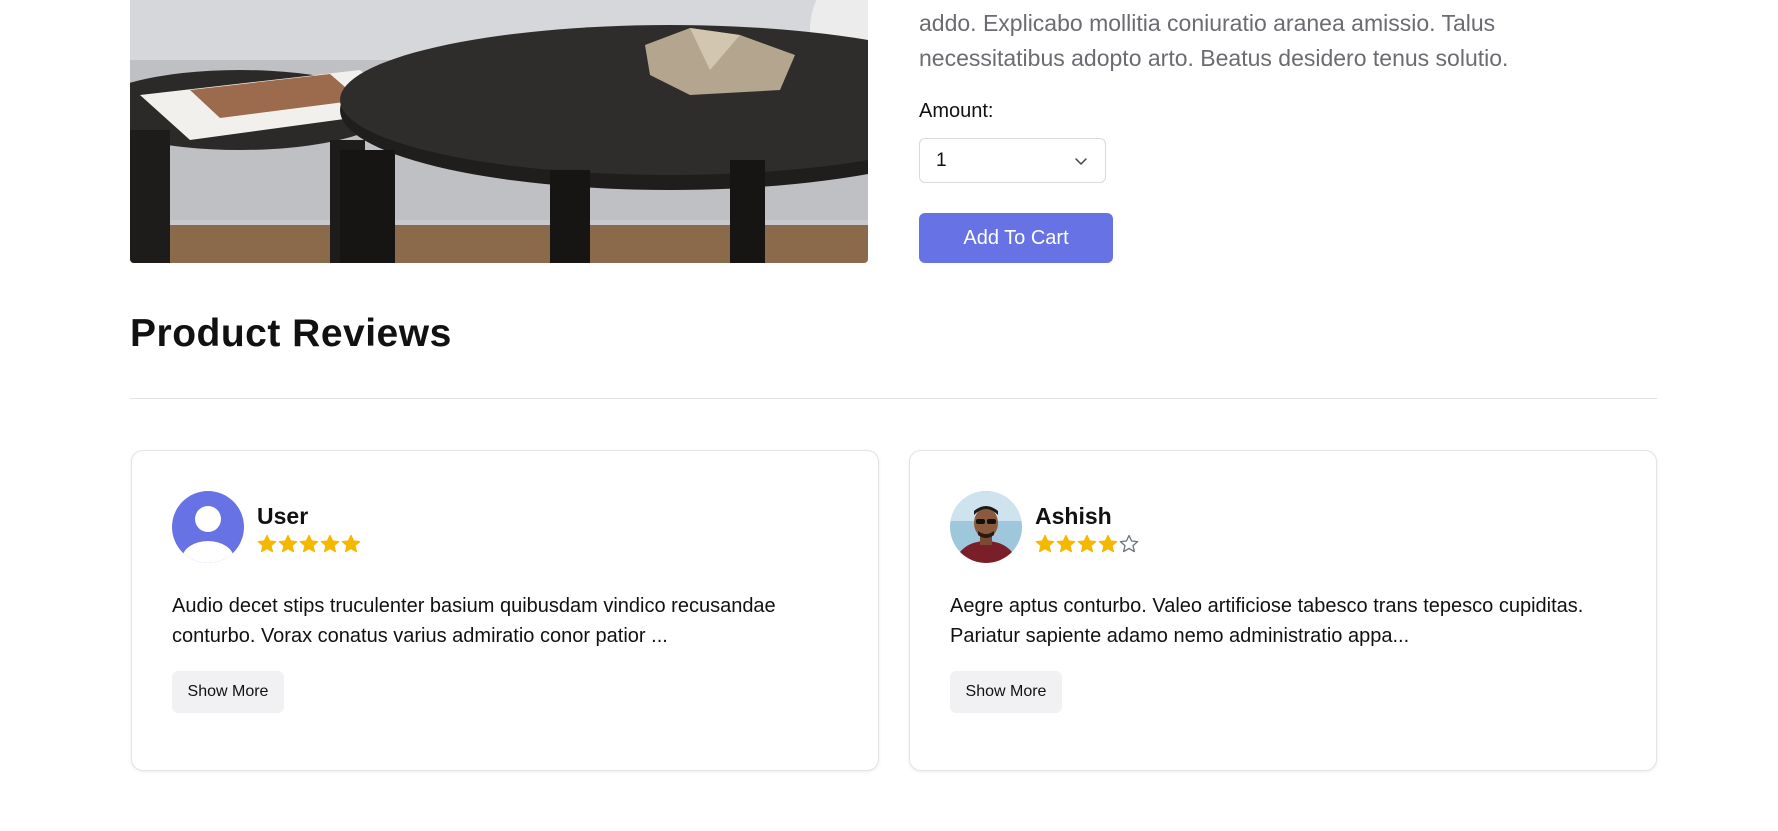  I want to click on chevron-down-icon, so click(1081, 161).